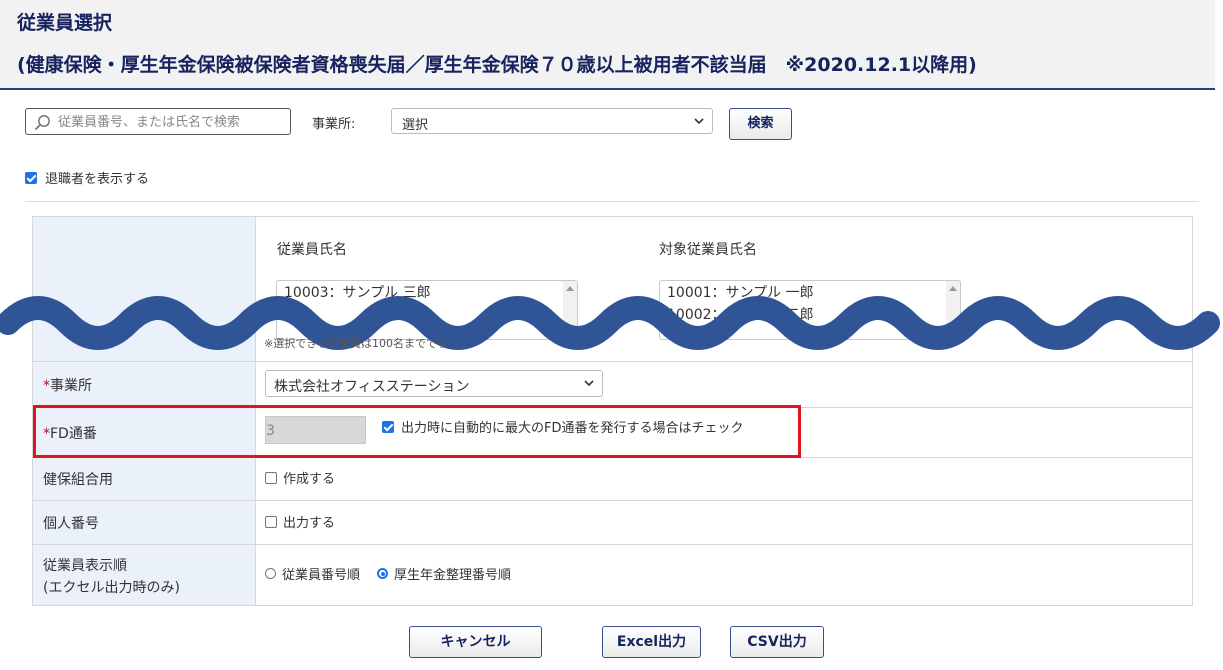 This screenshot has width=1223, height=670. What do you see at coordinates (612, 201) in the screenshot?
I see `divider` at bounding box center [612, 201].